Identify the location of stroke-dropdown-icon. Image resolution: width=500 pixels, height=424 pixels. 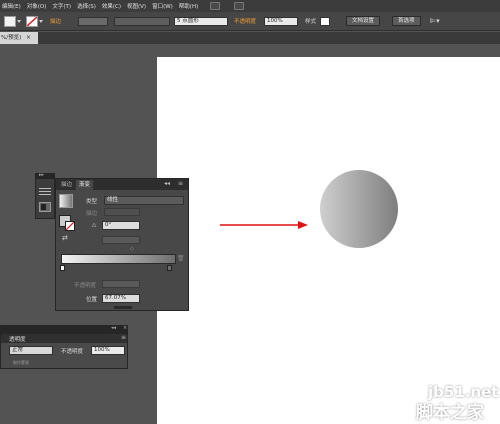
(41, 21).